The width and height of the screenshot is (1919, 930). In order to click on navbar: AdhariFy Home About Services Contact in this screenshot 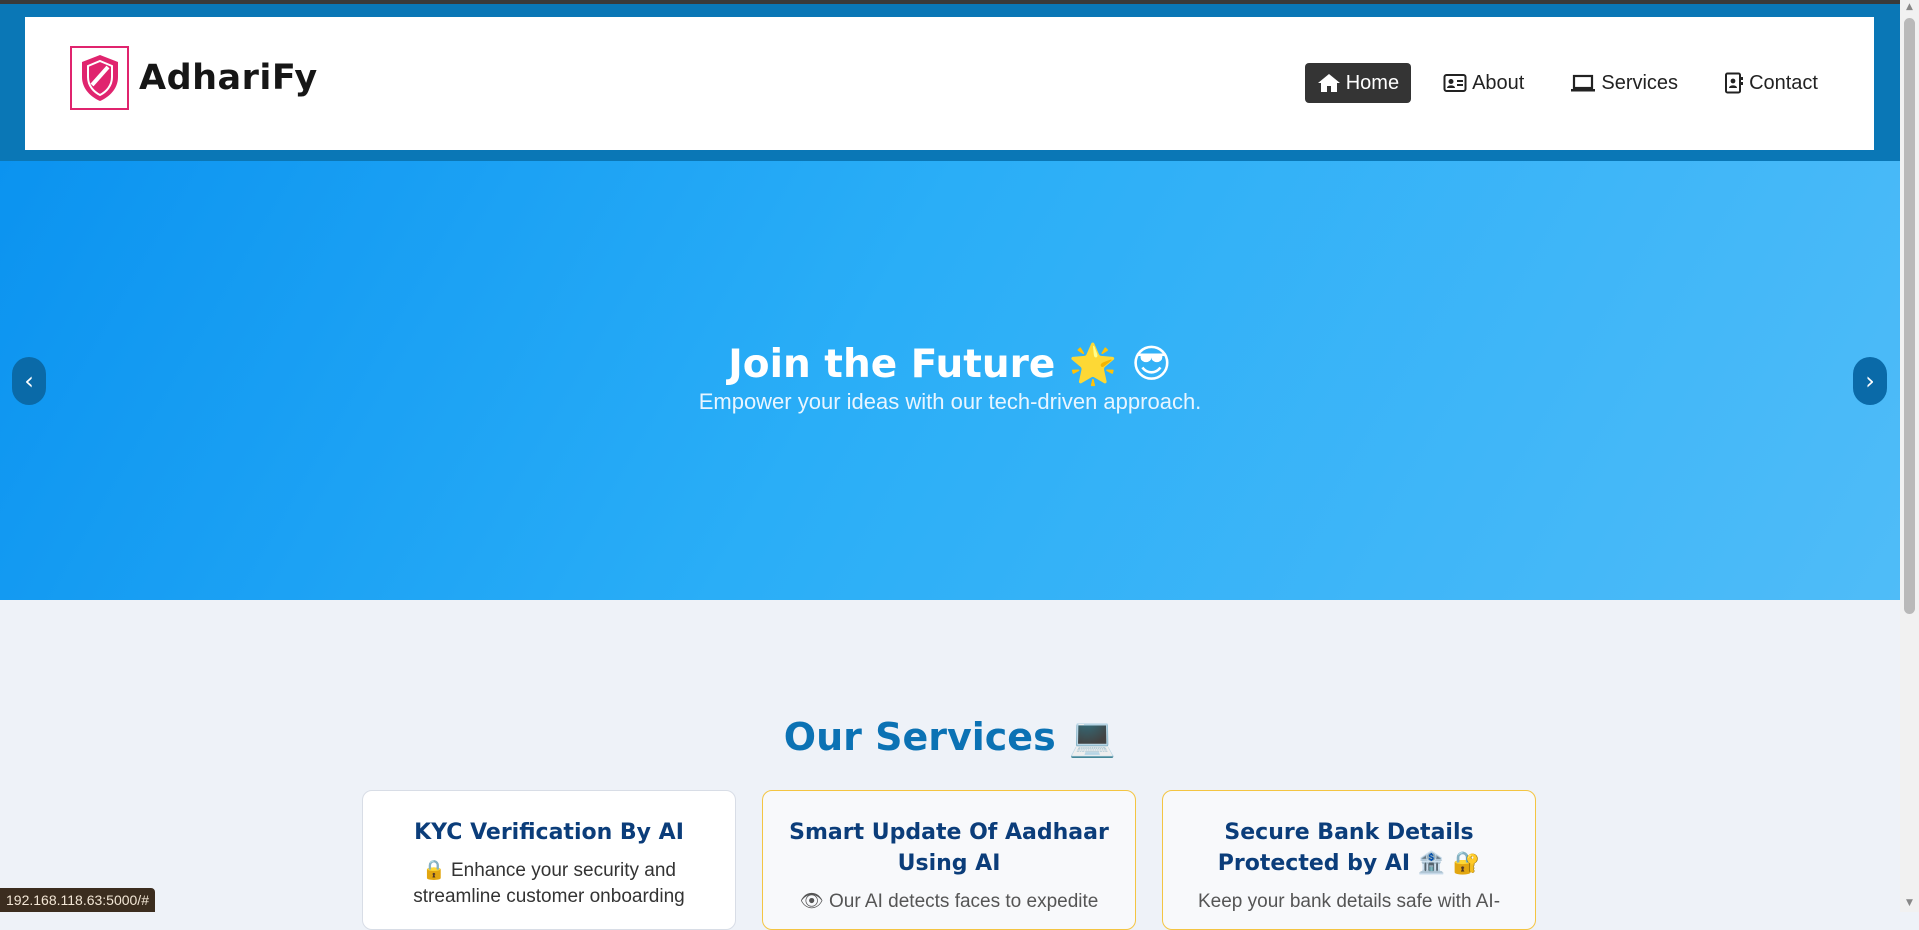, I will do `click(949, 83)`.